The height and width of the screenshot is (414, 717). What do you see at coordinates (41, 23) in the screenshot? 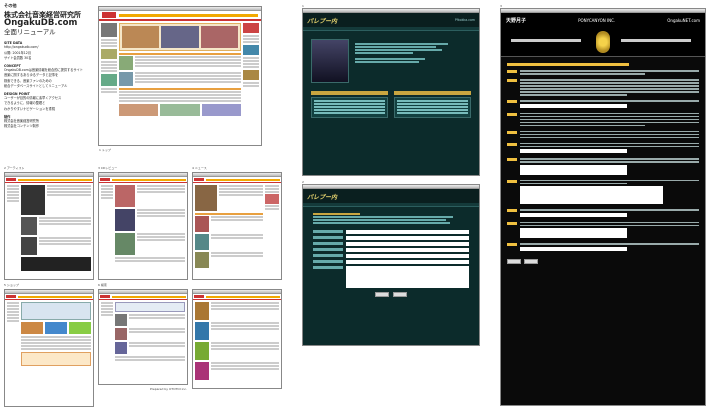
I see `site-name: OngakuDB.com` at bounding box center [41, 23].